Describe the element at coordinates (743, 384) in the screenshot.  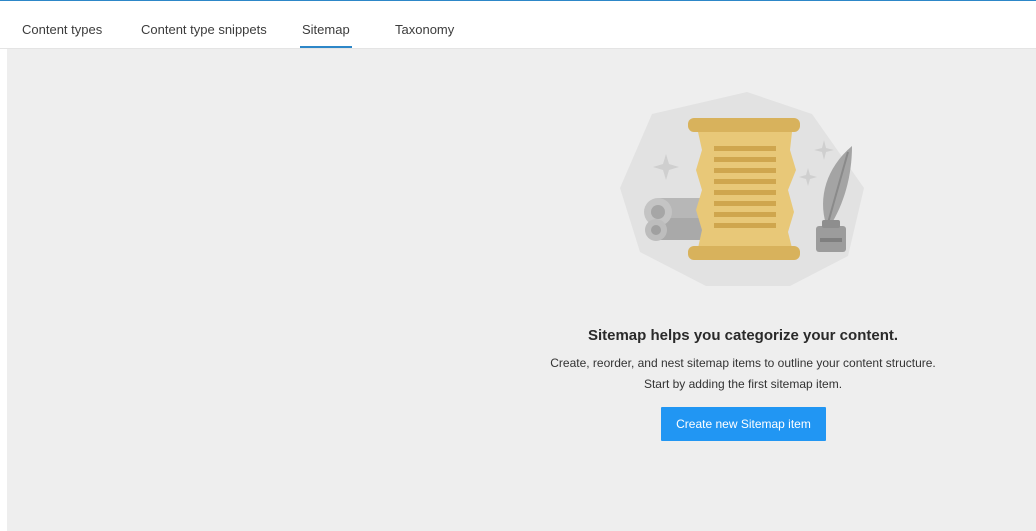
I see `empty-state-hint: Start by adding the first sitemap item.` at that location.